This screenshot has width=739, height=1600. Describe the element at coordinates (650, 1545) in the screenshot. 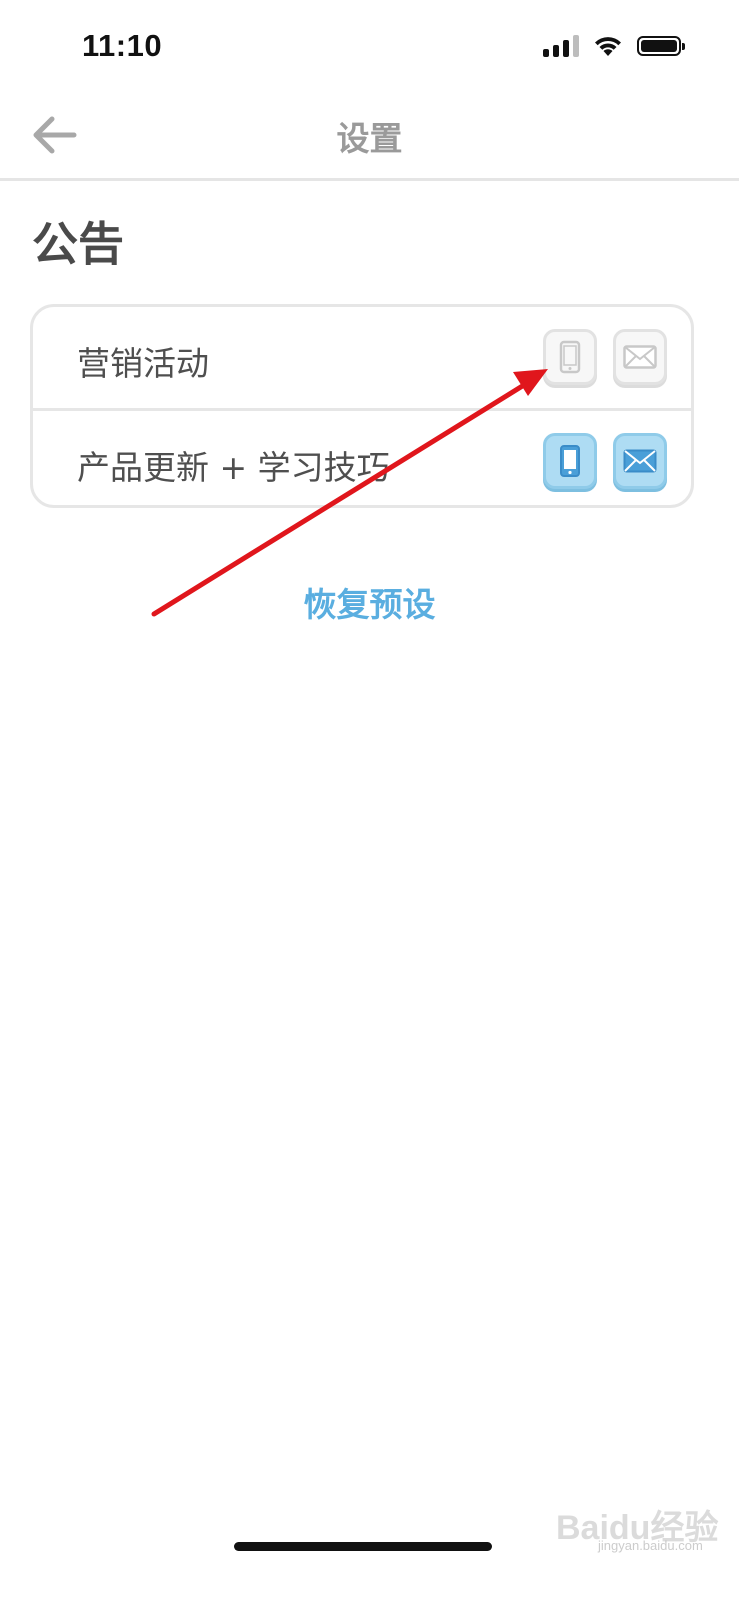

I see `watermark-url: jingyan.baidu.com` at that location.